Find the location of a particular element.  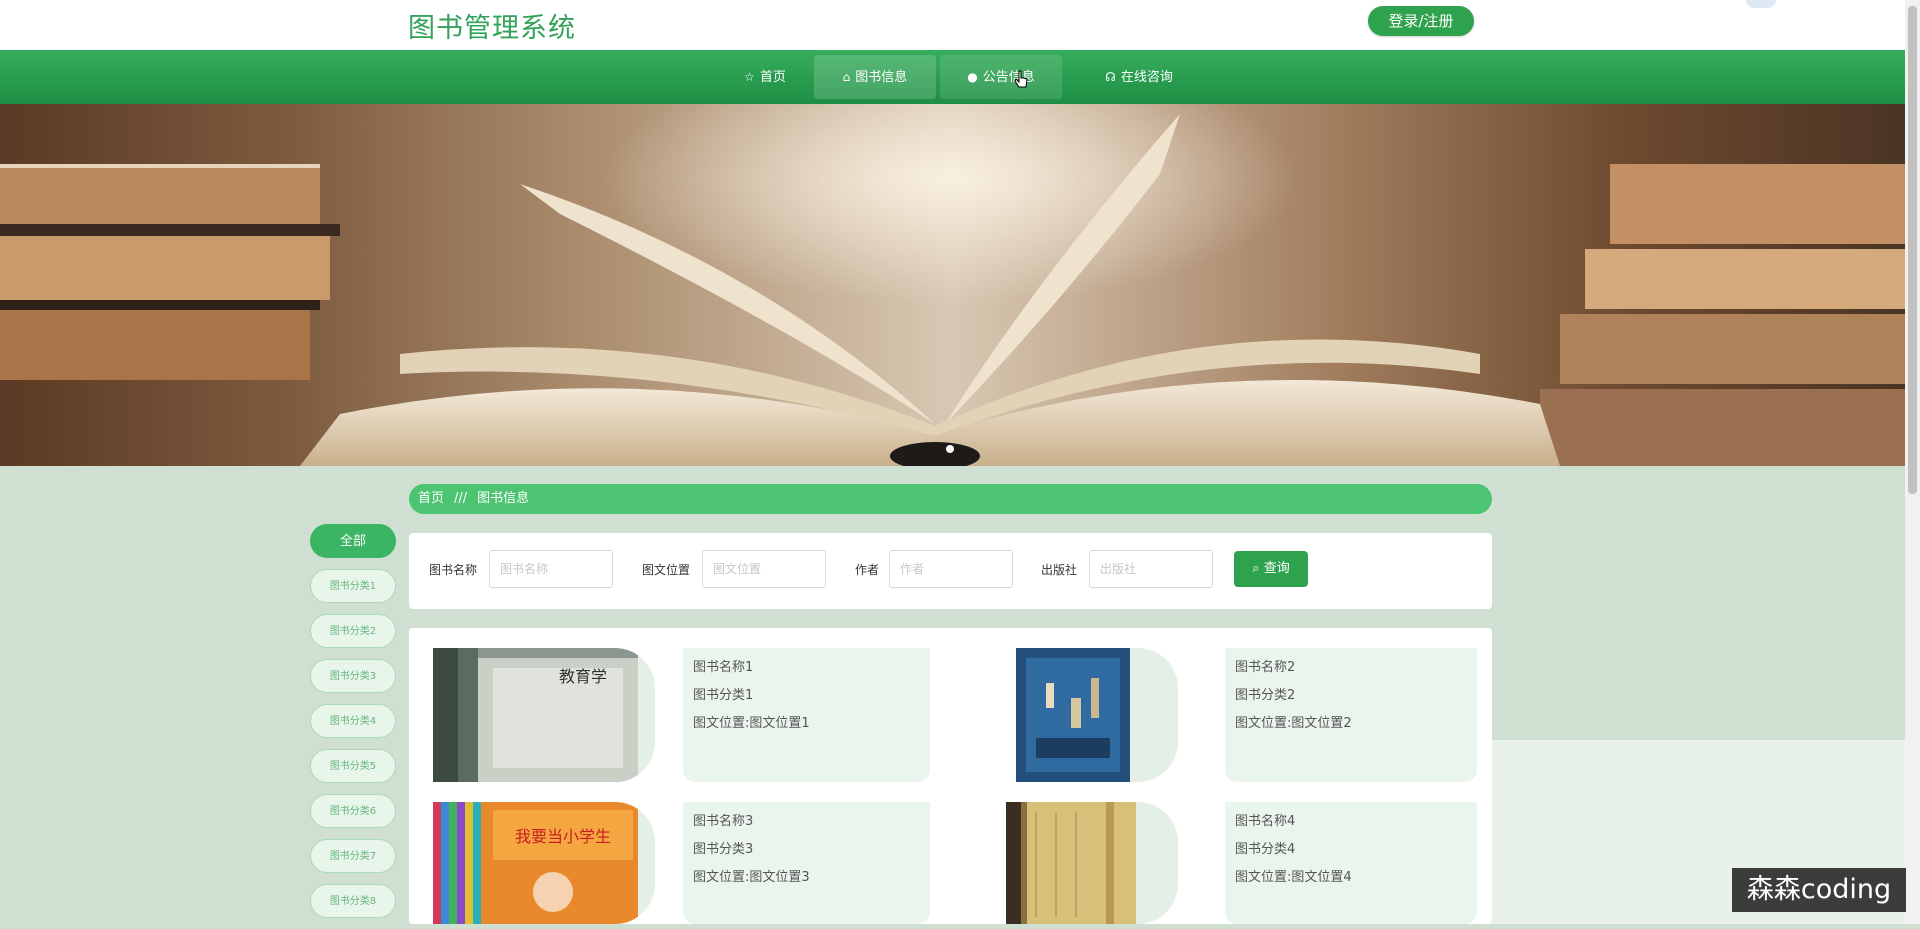

author-label: 作者 is located at coordinates (867, 570).